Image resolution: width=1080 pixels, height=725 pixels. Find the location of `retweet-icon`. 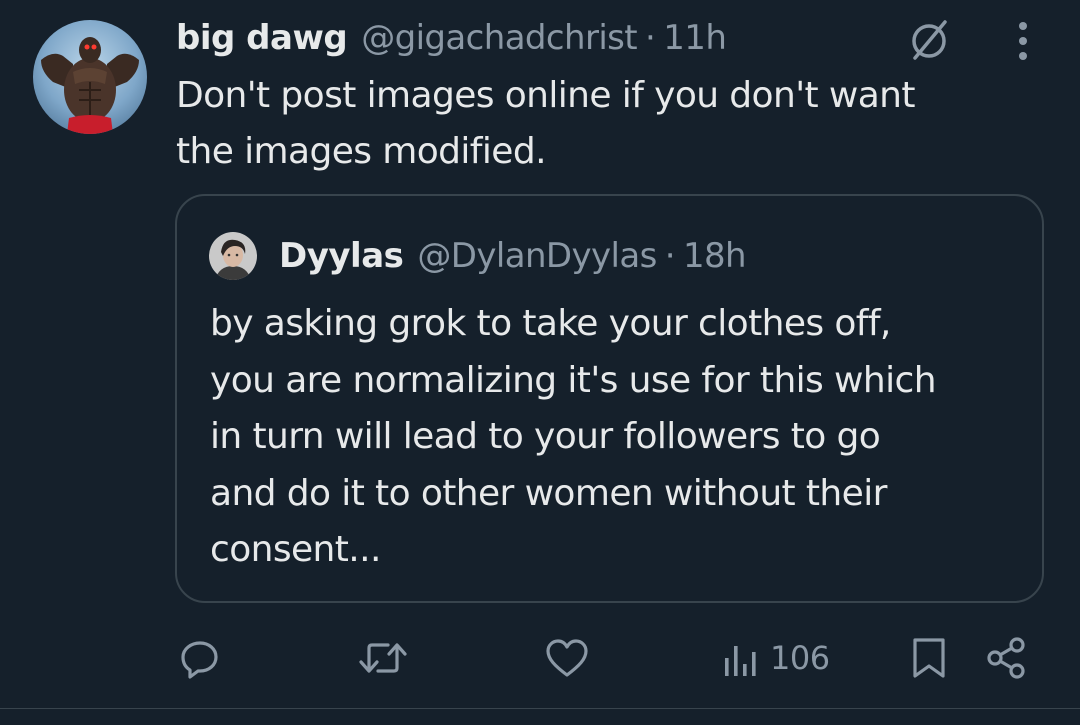

retweet-icon is located at coordinates (383, 658).